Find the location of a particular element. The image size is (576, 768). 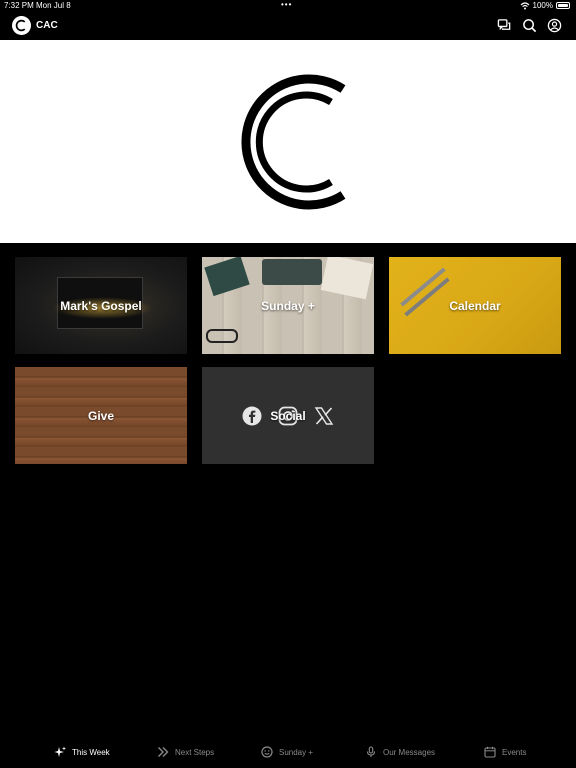

tab-our-messages: Our Messages is located at coordinates (400, 752).